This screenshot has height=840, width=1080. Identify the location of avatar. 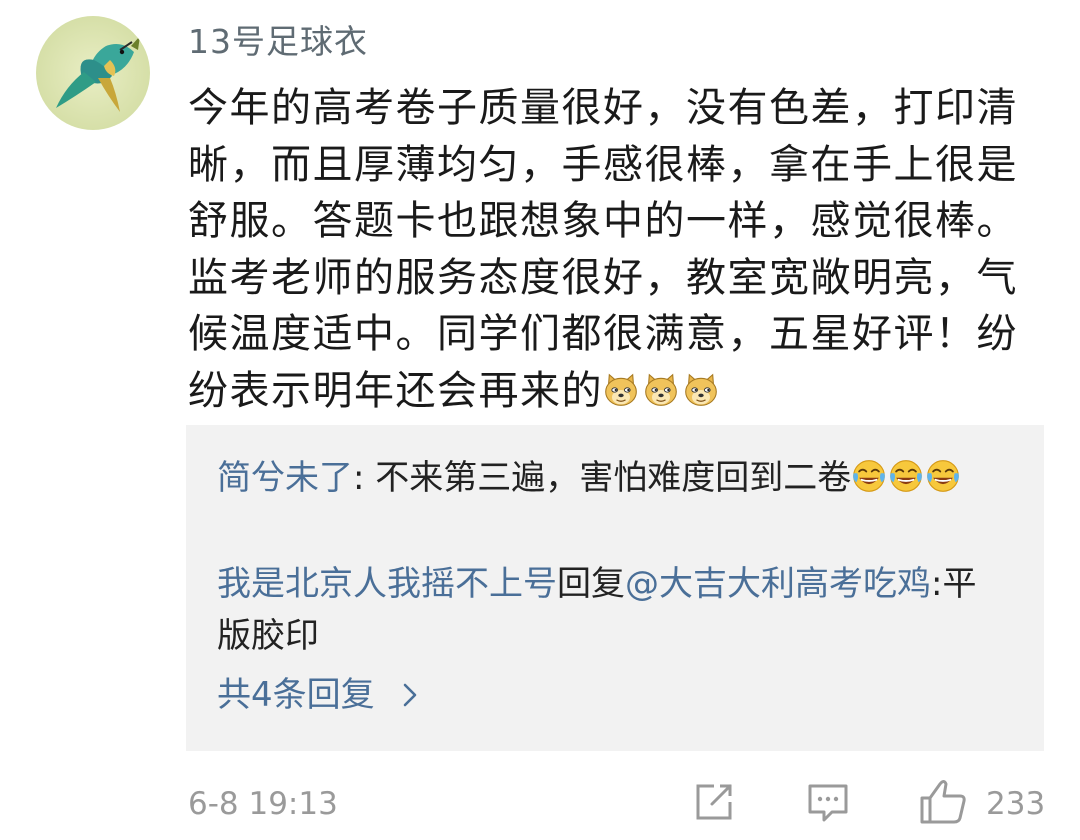
(93, 73).